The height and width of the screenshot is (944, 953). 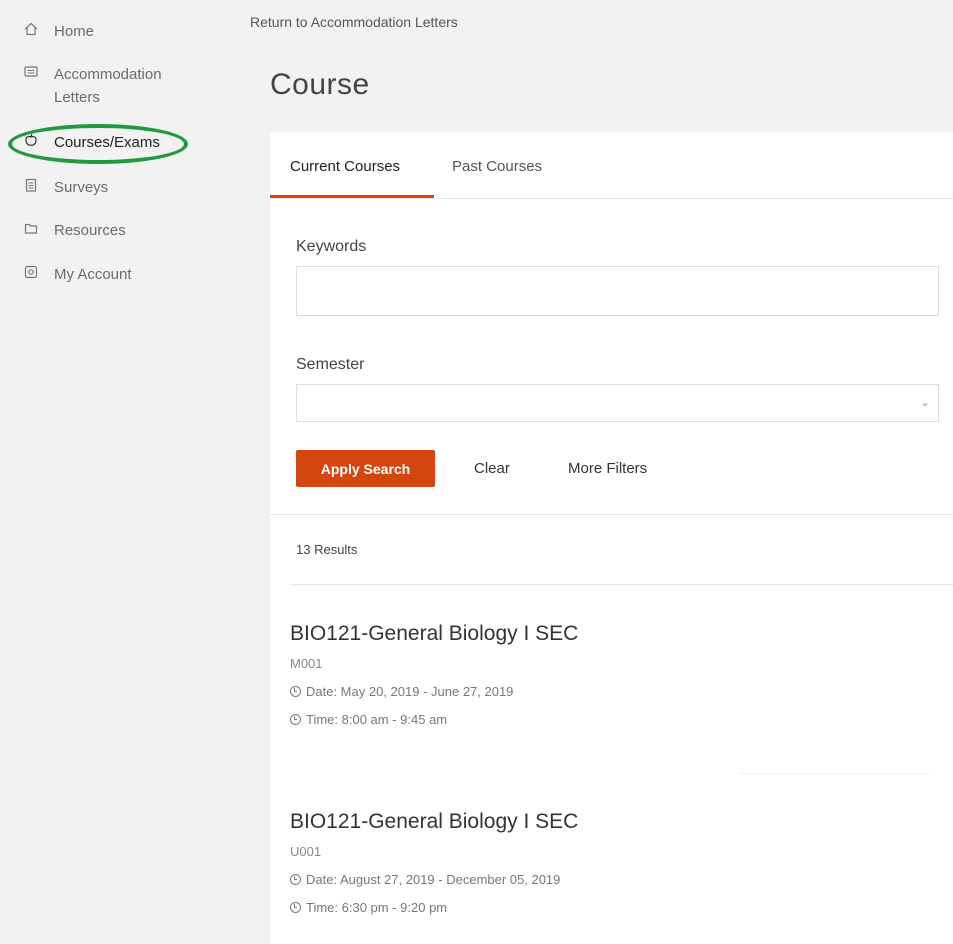 What do you see at coordinates (81, 187) in the screenshot?
I see `sidebar-item-label: Surveys` at bounding box center [81, 187].